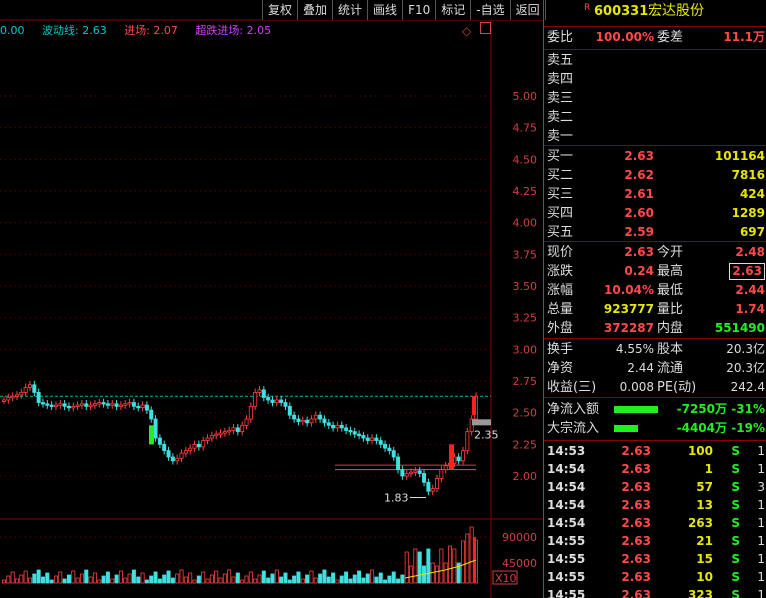 This screenshot has width=766, height=598. I want to click on last-price-flag, so click(481, 422).